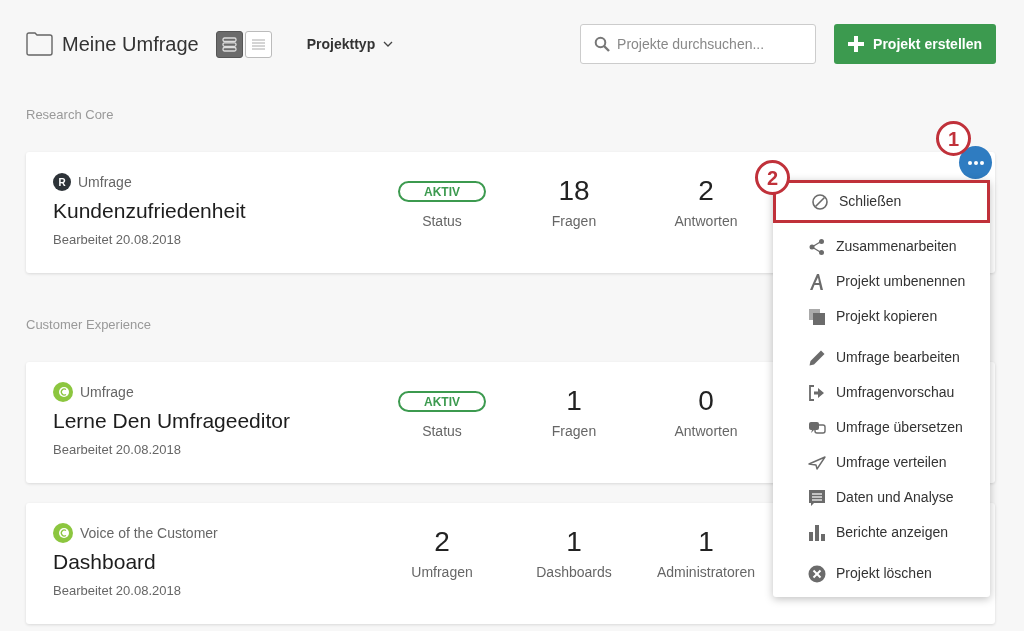 The image size is (1024, 631). I want to click on brand-logo: R, so click(62, 182).